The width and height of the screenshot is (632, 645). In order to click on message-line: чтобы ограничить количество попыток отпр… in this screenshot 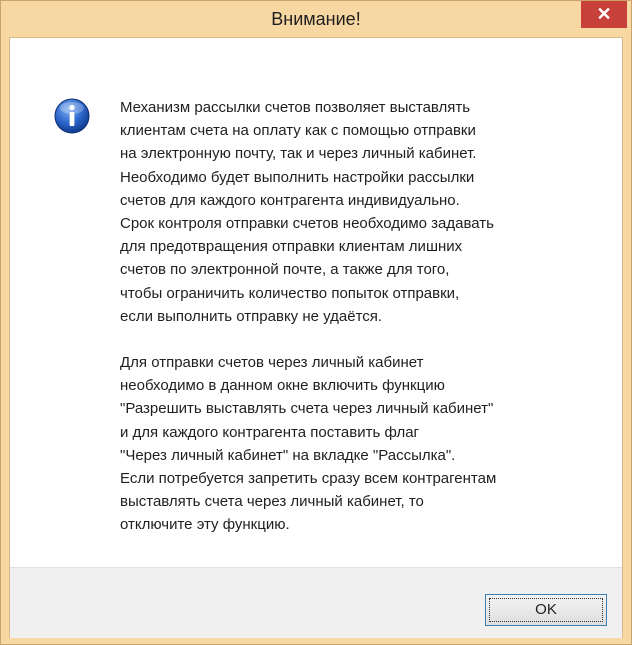, I will do `click(290, 293)`.